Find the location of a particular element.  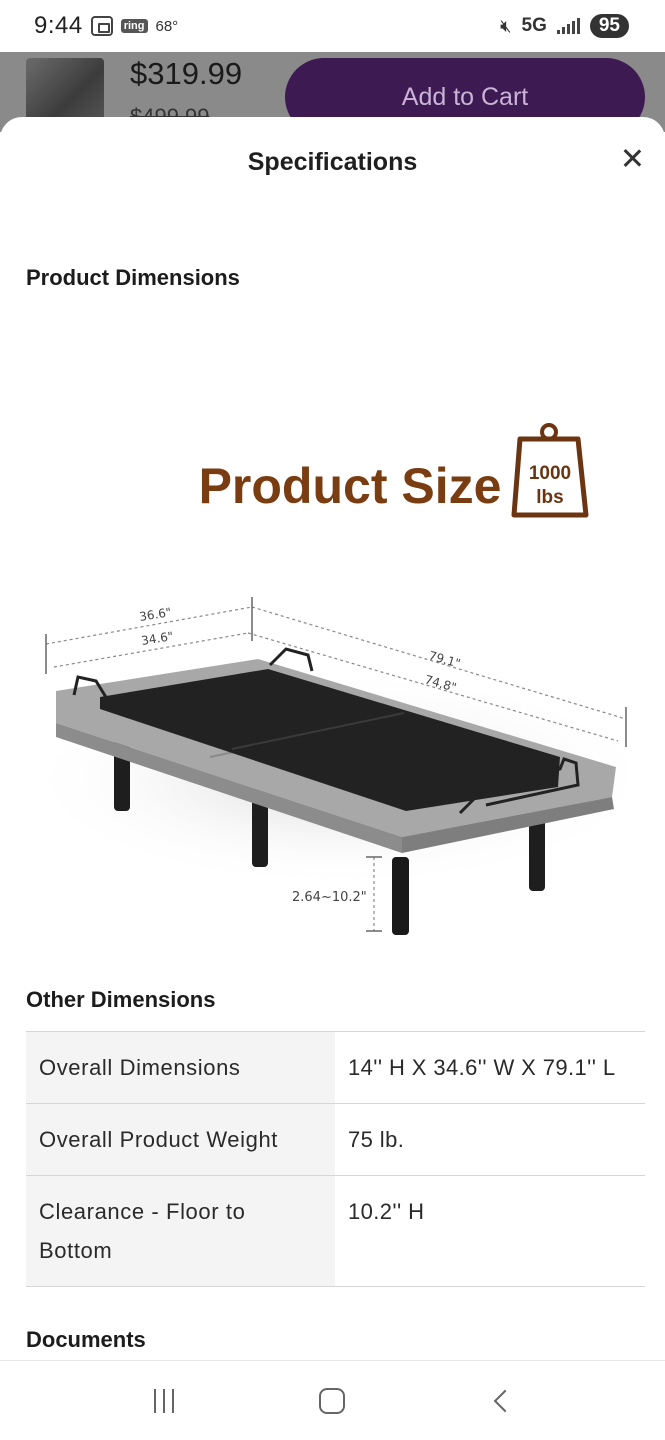

width-inner-label: 34.6" is located at coordinates (157, 638).